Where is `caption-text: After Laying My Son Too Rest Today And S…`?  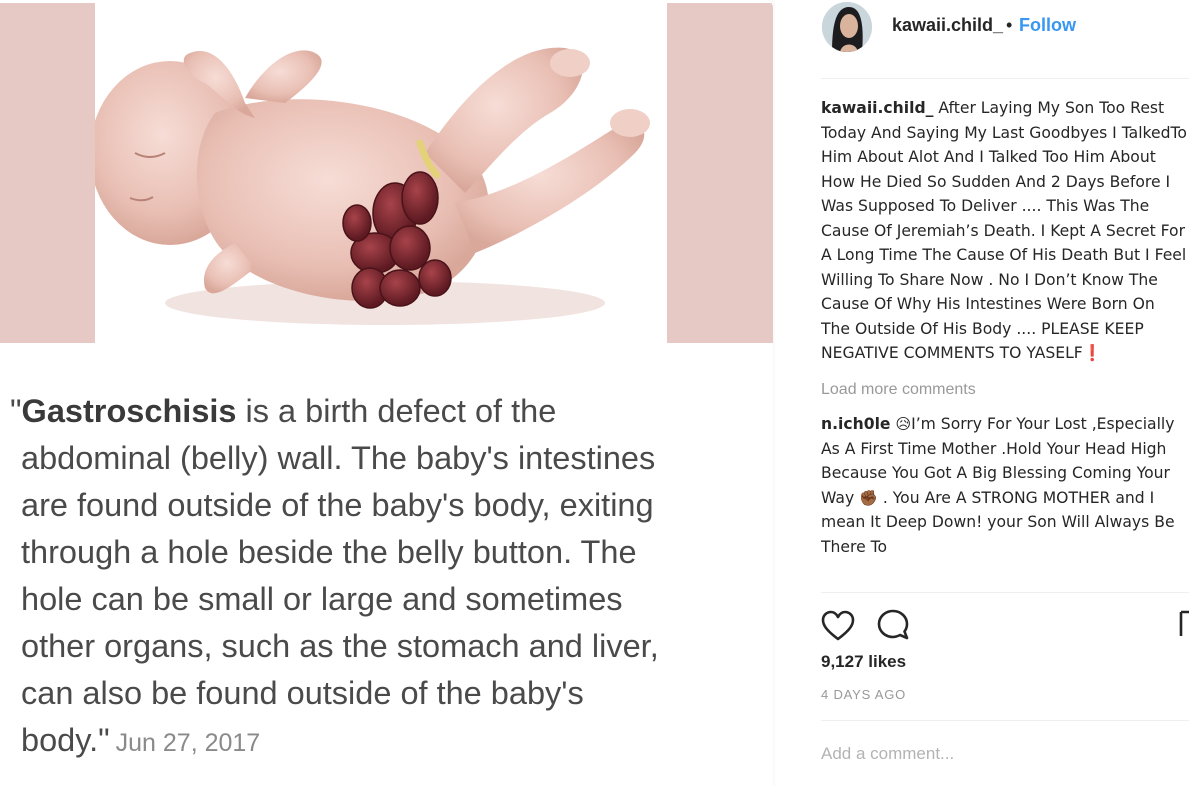 caption-text: After Laying My Son Too Rest Today And S… is located at coordinates (1004, 230).